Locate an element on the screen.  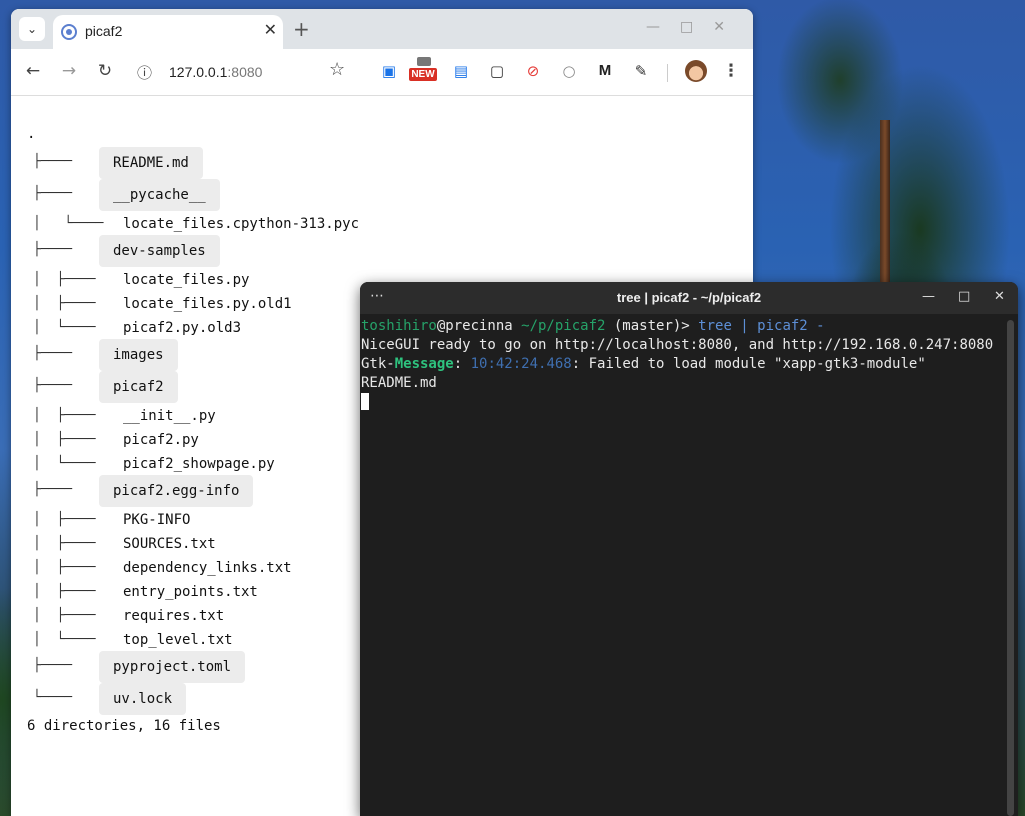
prompt-command: tree | picaf2 - is located at coordinates (761, 326).